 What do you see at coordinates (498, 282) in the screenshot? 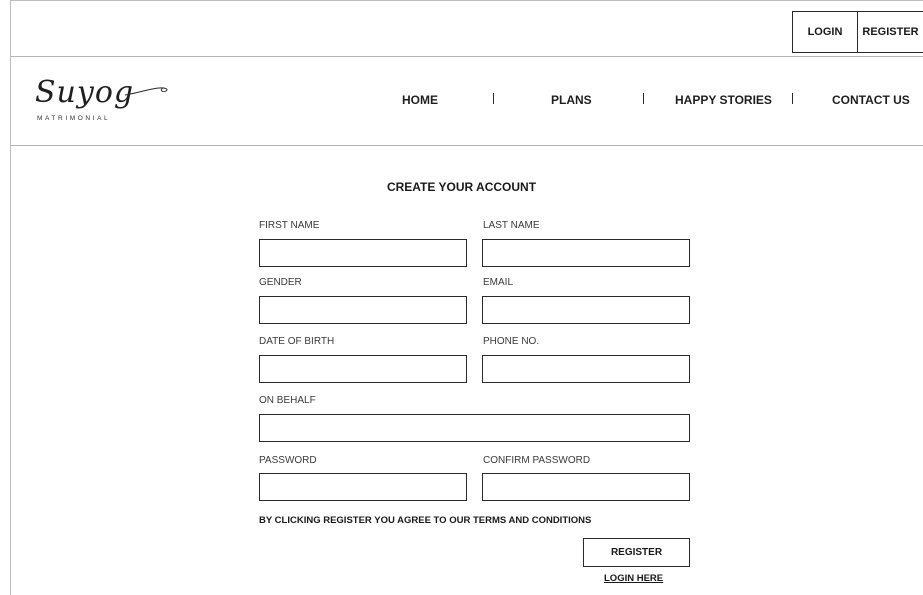
I see `email-label: EMAIL` at bounding box center [498, 282].